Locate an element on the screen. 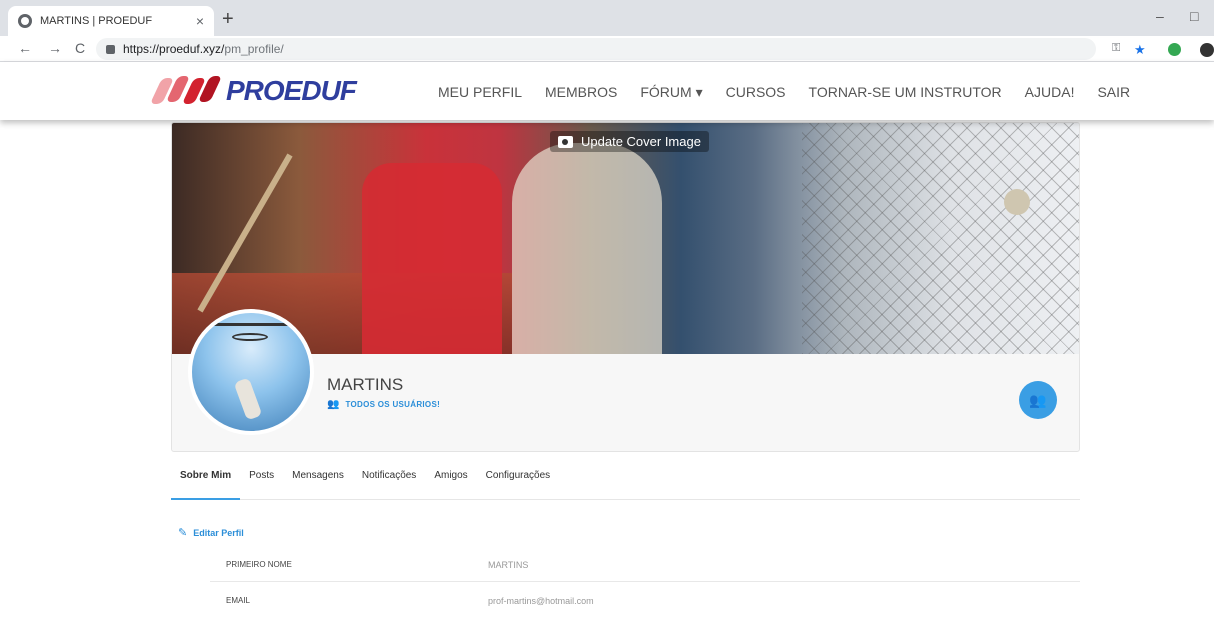  field-row: PRIMEIRO NOME MARTINS is located at coordinates (645, 565).